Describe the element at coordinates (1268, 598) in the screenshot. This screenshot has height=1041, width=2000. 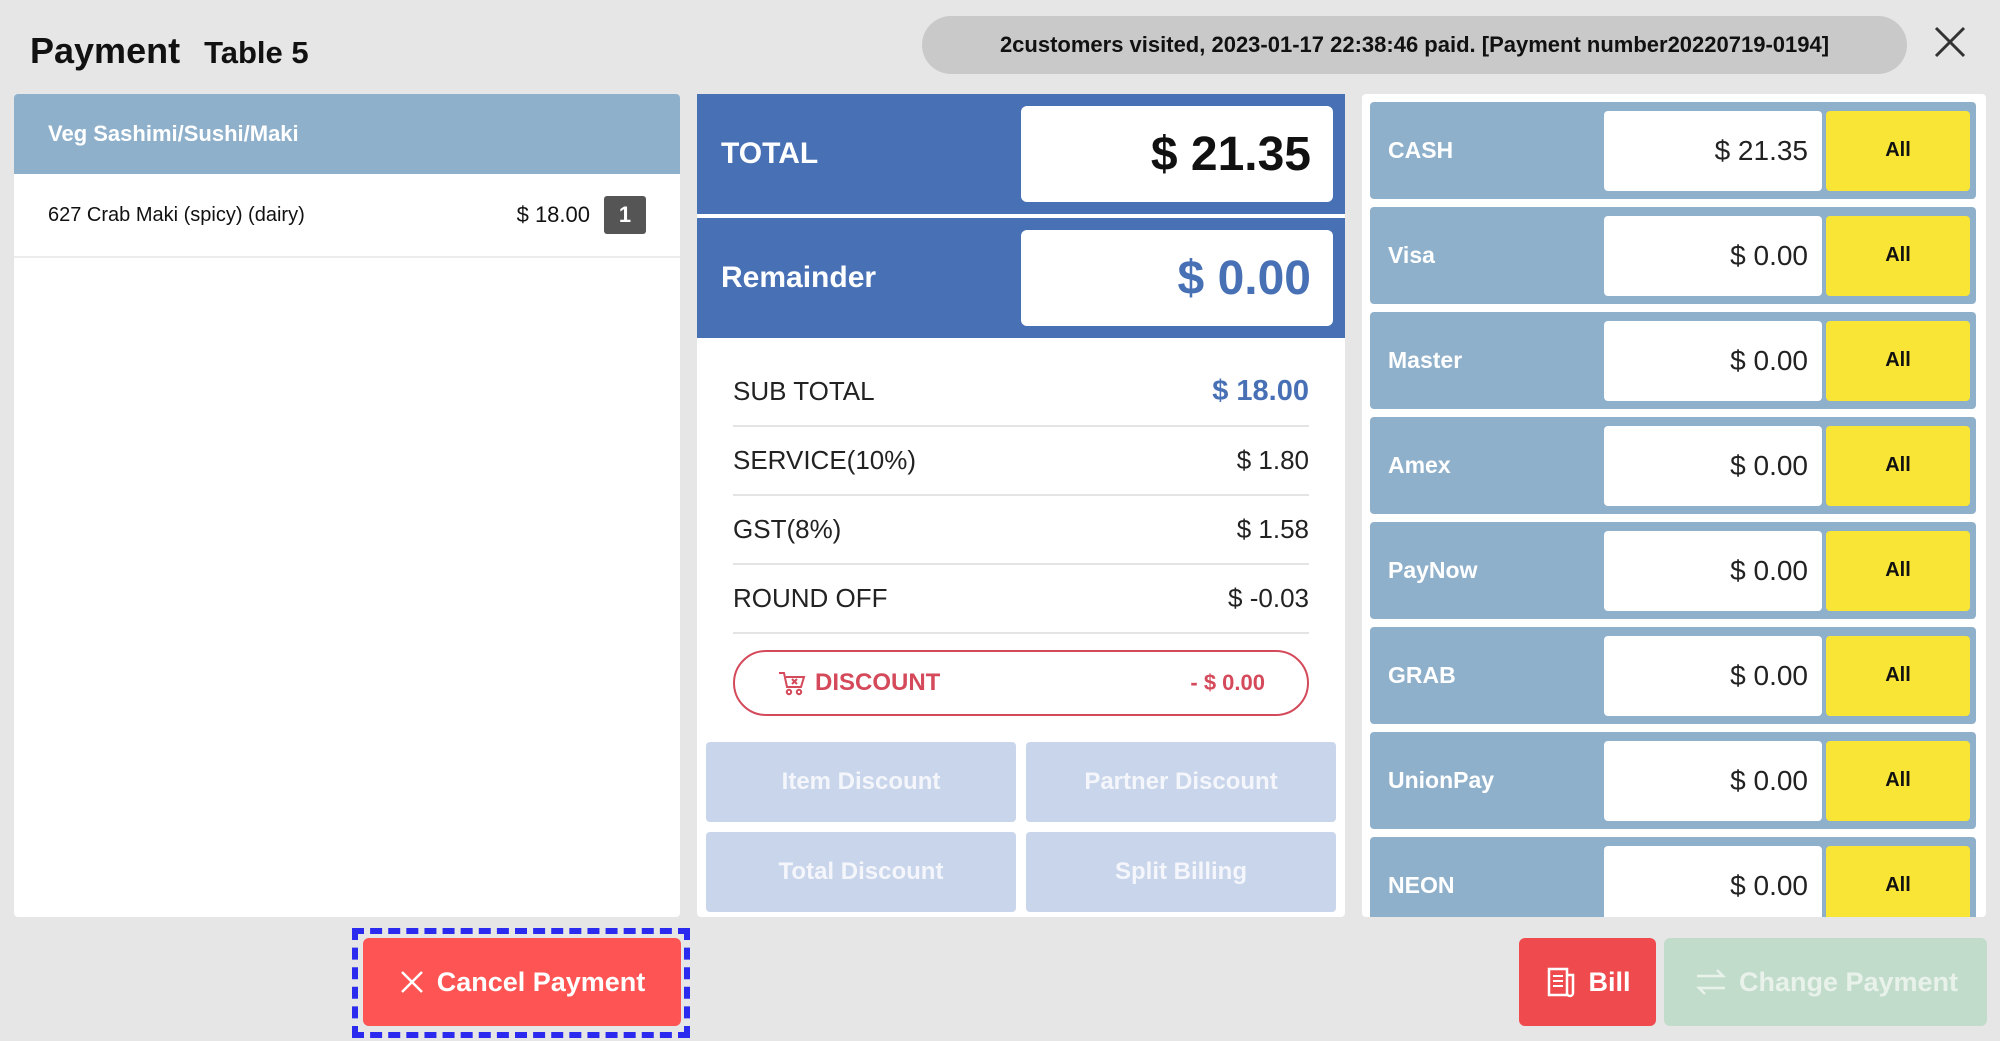
I see `summary-value: $ -0.03` at that location.